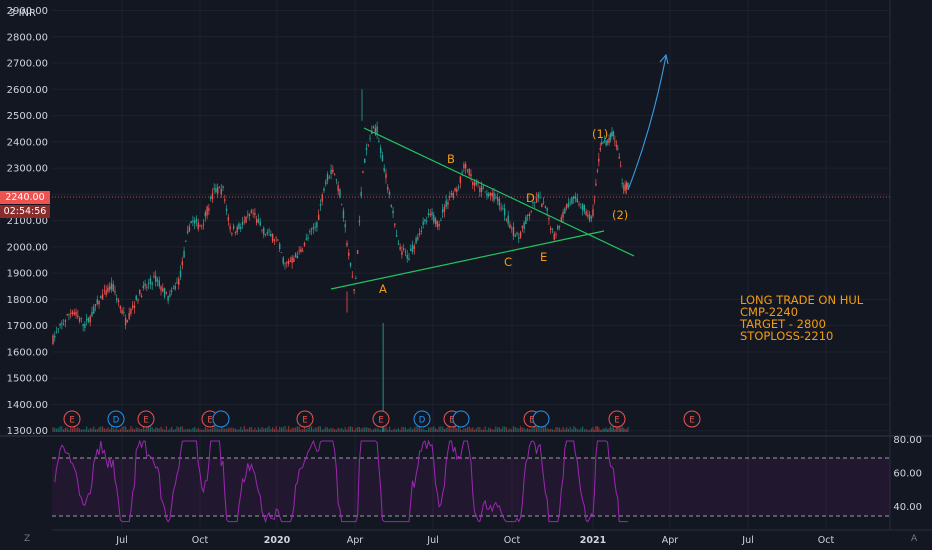 This screenshot has width=932, height=550. Describe the element at coordinates (530, 198) in the screenshot. I see `wave-label-d: D` at that location.